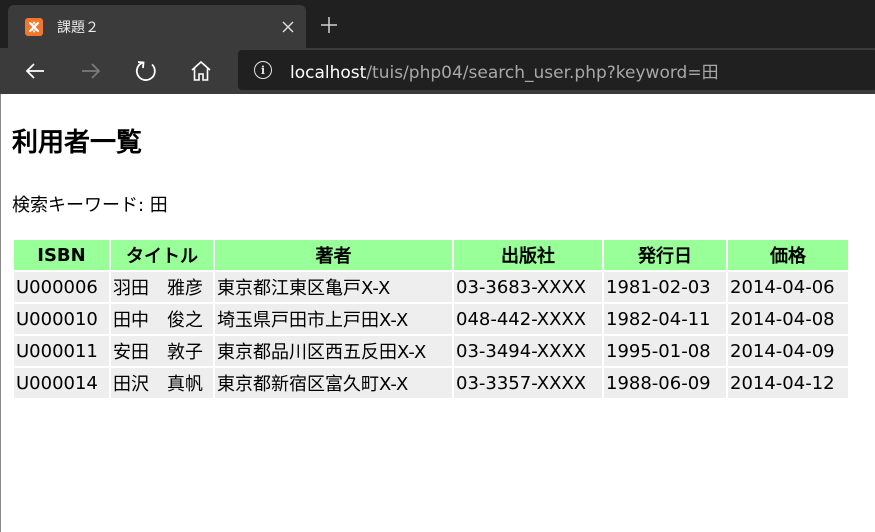 The height and width of the screenshot is (532, 875). I want to click on cell-issue-date: 1982-04-11, so click(665, 319).